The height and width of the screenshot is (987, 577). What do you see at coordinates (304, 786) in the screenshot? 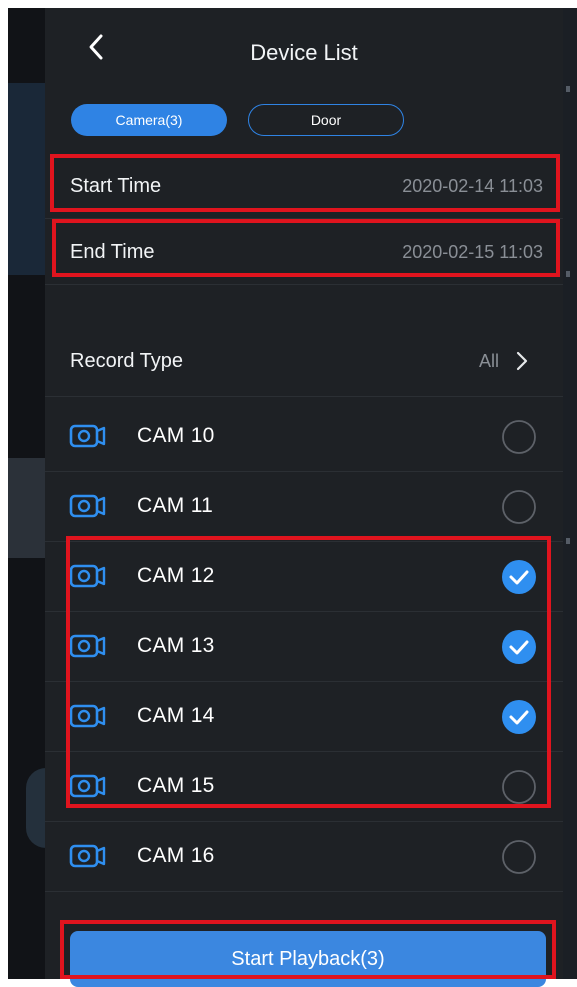
I see `camera-row: CAM 15` at bounding box center [304, 786].